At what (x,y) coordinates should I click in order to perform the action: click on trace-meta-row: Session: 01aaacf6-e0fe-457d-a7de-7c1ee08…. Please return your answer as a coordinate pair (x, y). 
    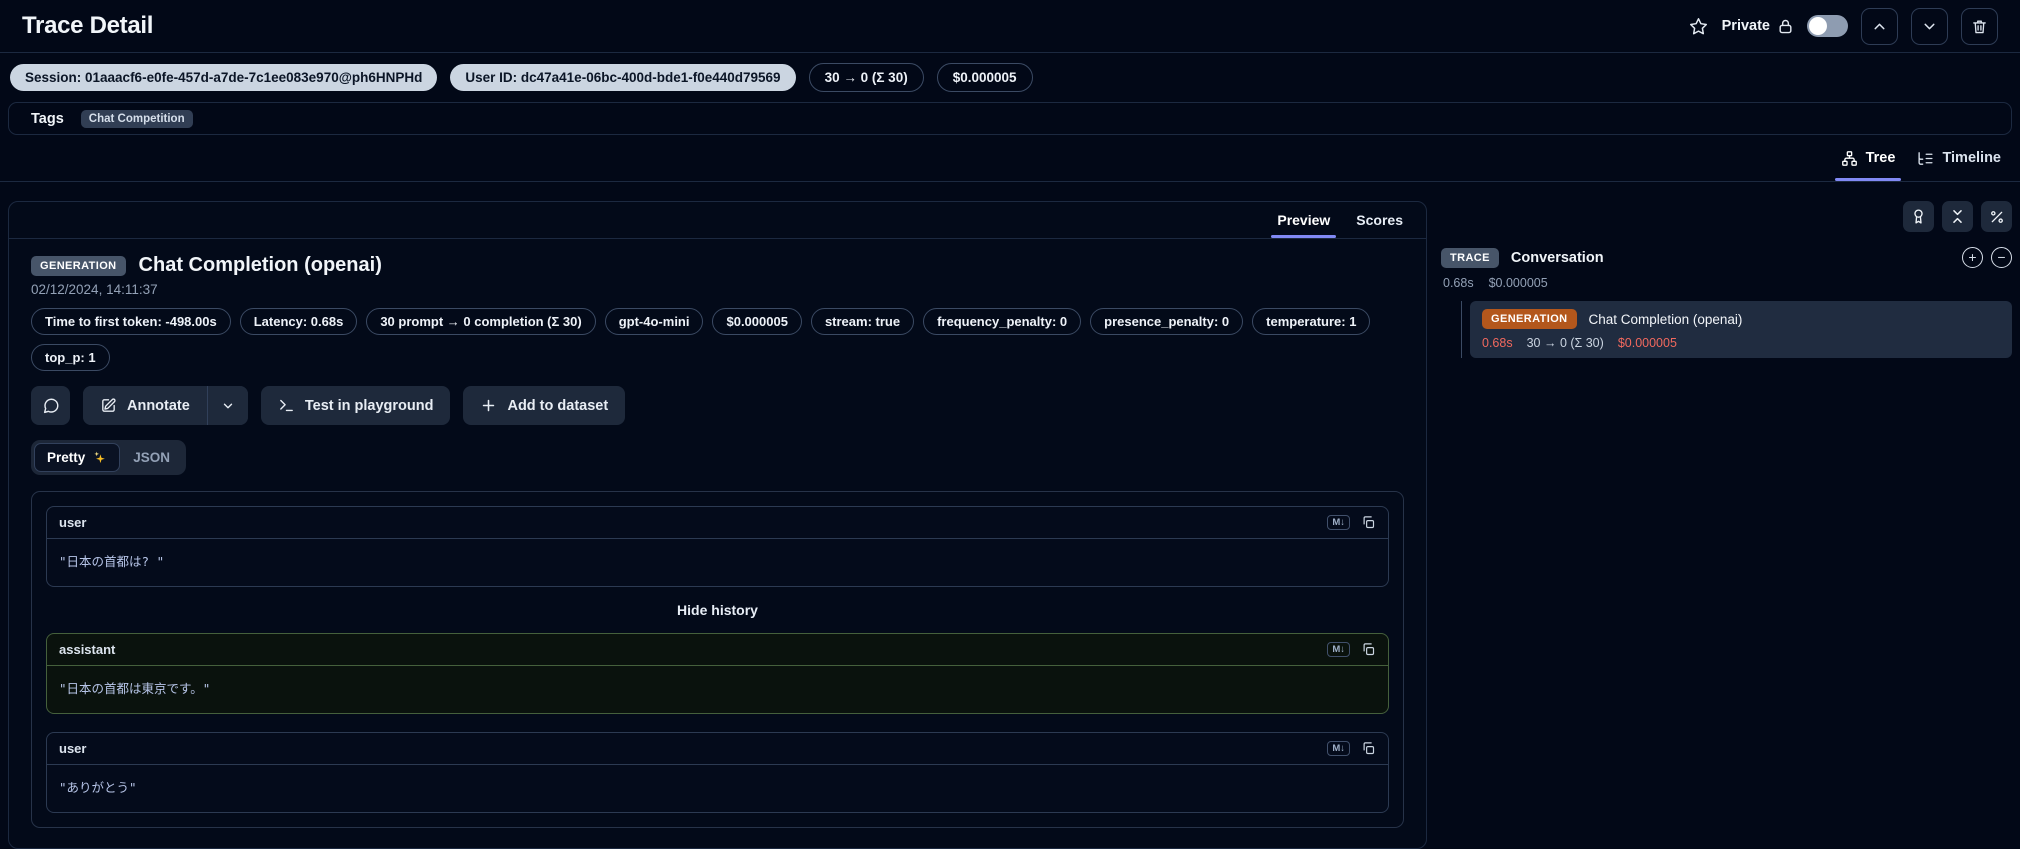
    Looking at the image, I should click on (1010, 77).